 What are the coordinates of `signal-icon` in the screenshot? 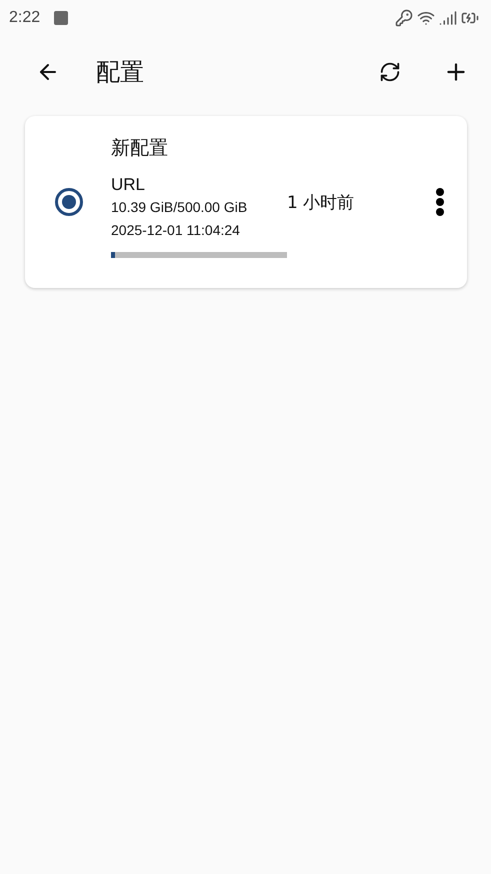 It's located at (448, 18).